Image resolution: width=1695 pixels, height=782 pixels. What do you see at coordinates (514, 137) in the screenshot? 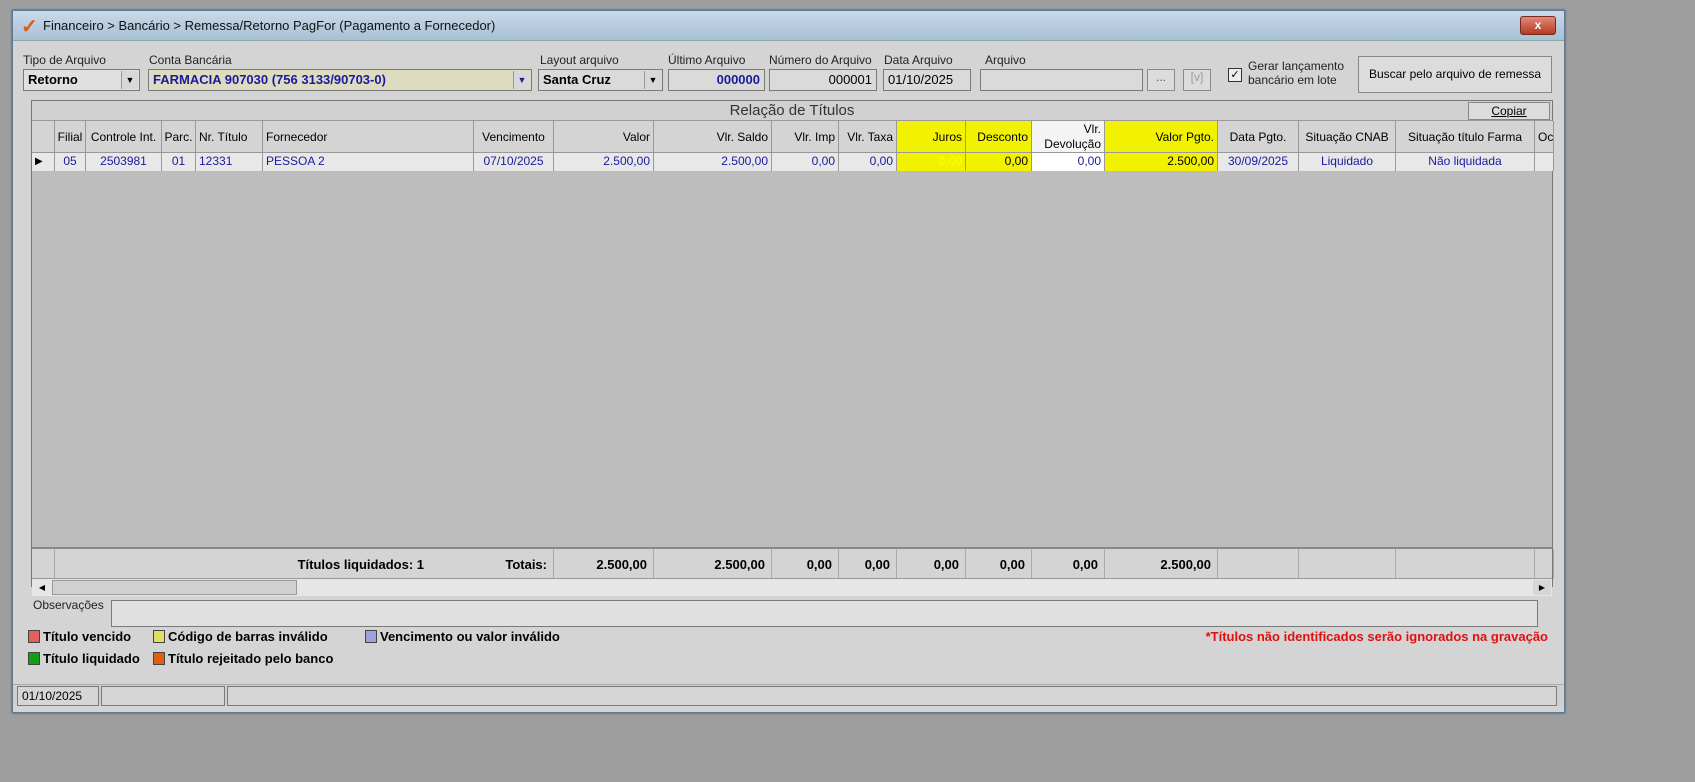
I see `column-header: Vencimento` at bounding box center [514, 137].